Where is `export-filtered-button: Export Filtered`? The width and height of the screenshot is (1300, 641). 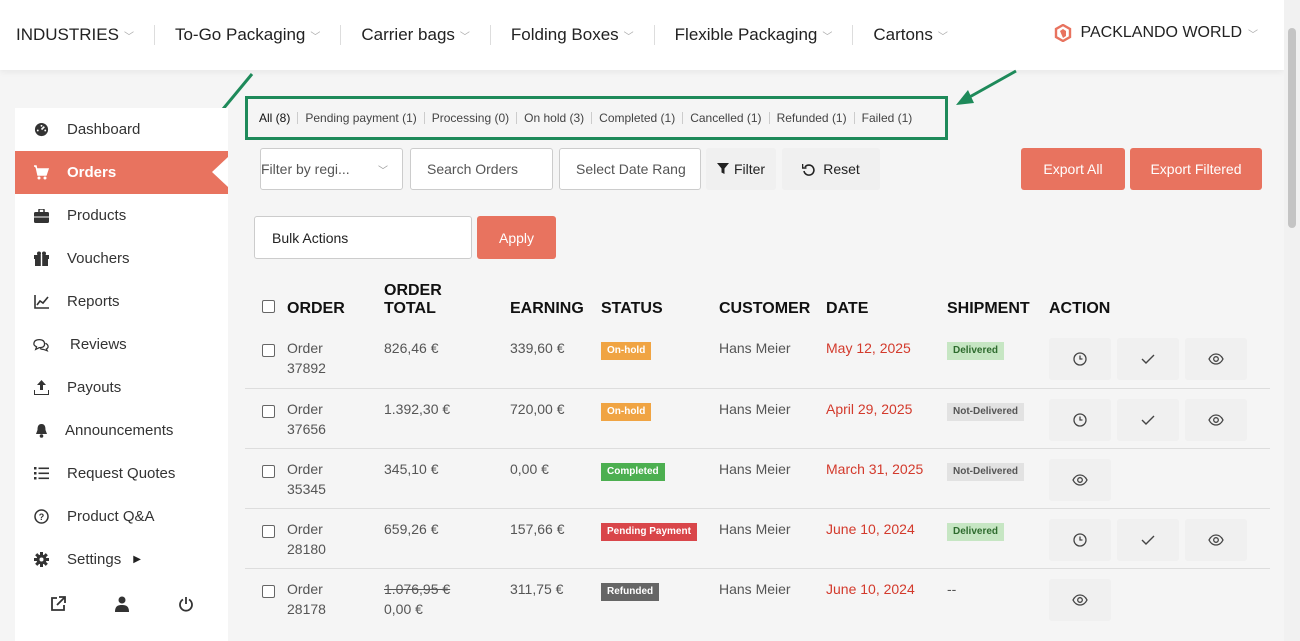
export-filtered-button: Export Filtered is located at coordinates (1196, 169).